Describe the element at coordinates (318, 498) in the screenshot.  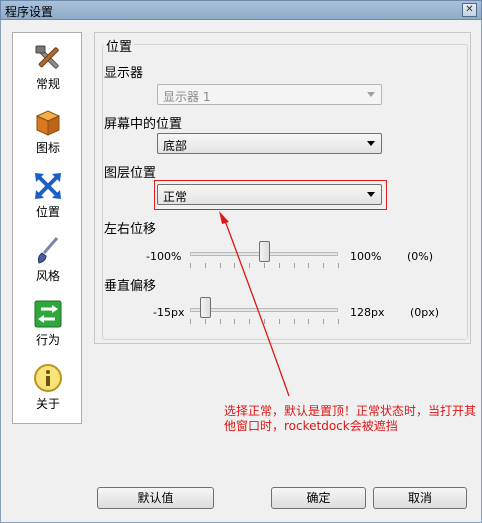
I see `ok-button: 确定` at that location.